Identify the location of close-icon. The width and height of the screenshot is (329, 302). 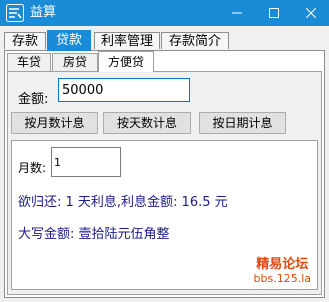
(311, 13).